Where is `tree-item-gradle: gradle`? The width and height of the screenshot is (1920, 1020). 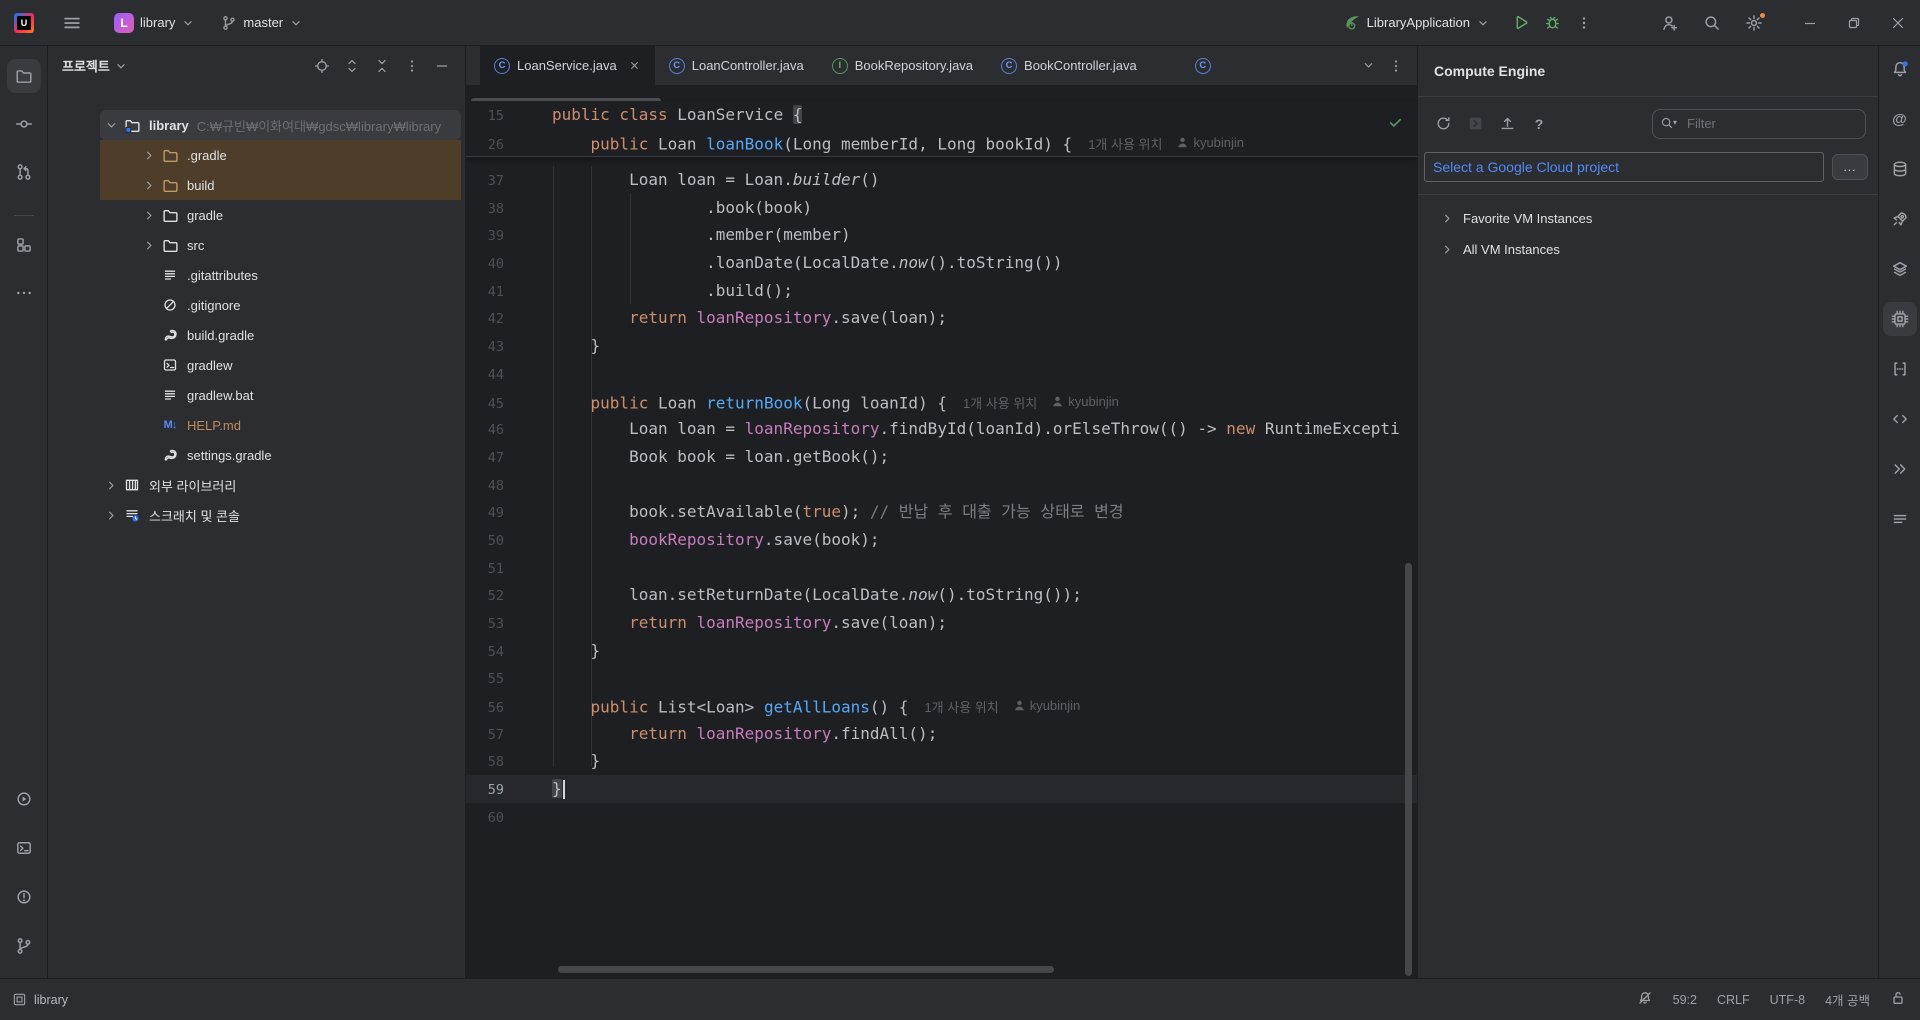
tree-item-gradle: gradle is located at coordinates (256, 215).